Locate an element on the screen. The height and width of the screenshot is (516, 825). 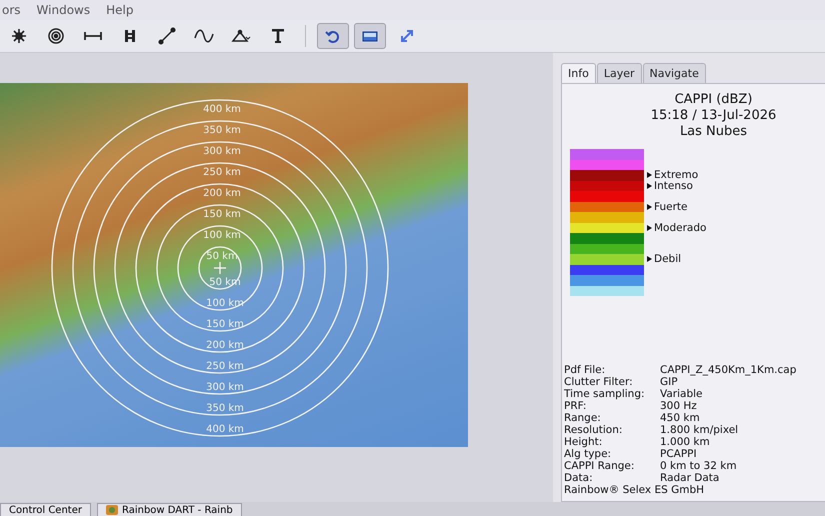
detail-value: 450 km is located at coordinates (680, 418).